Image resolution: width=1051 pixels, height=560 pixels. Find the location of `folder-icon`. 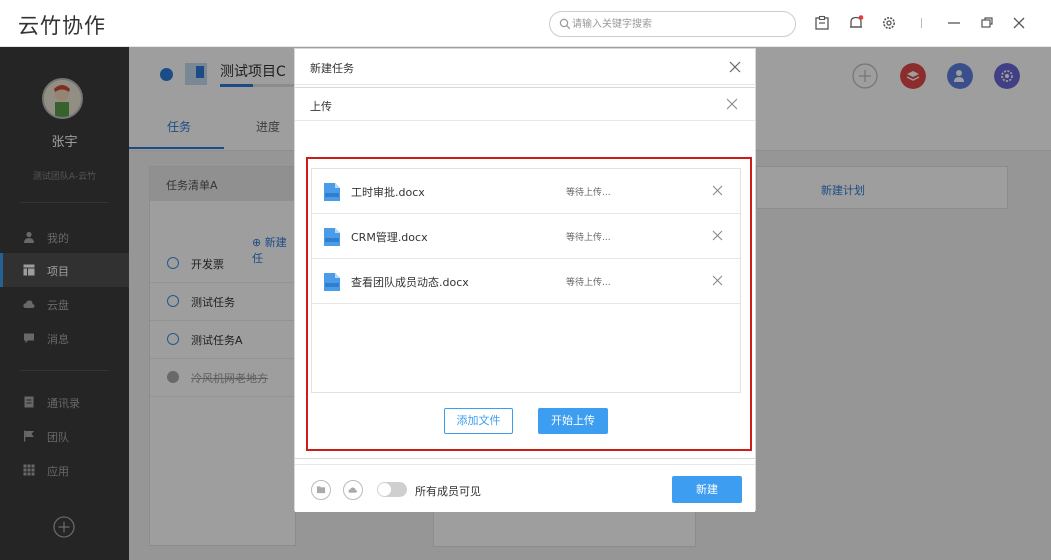

folder-icon is located at coordinates (321, 490).